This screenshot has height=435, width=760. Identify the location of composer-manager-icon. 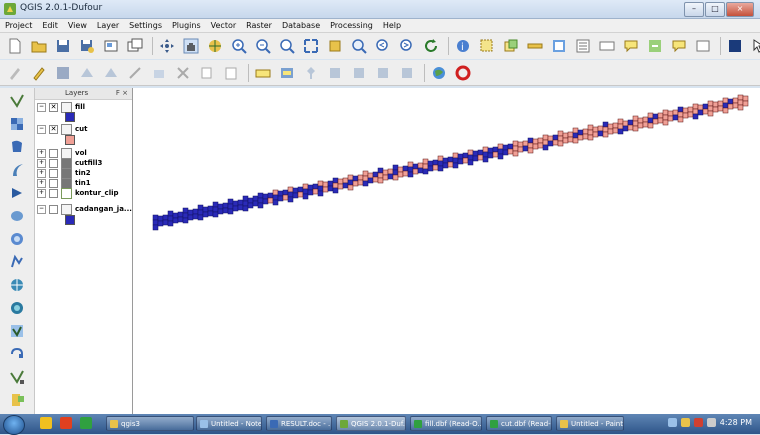
(135, 46).